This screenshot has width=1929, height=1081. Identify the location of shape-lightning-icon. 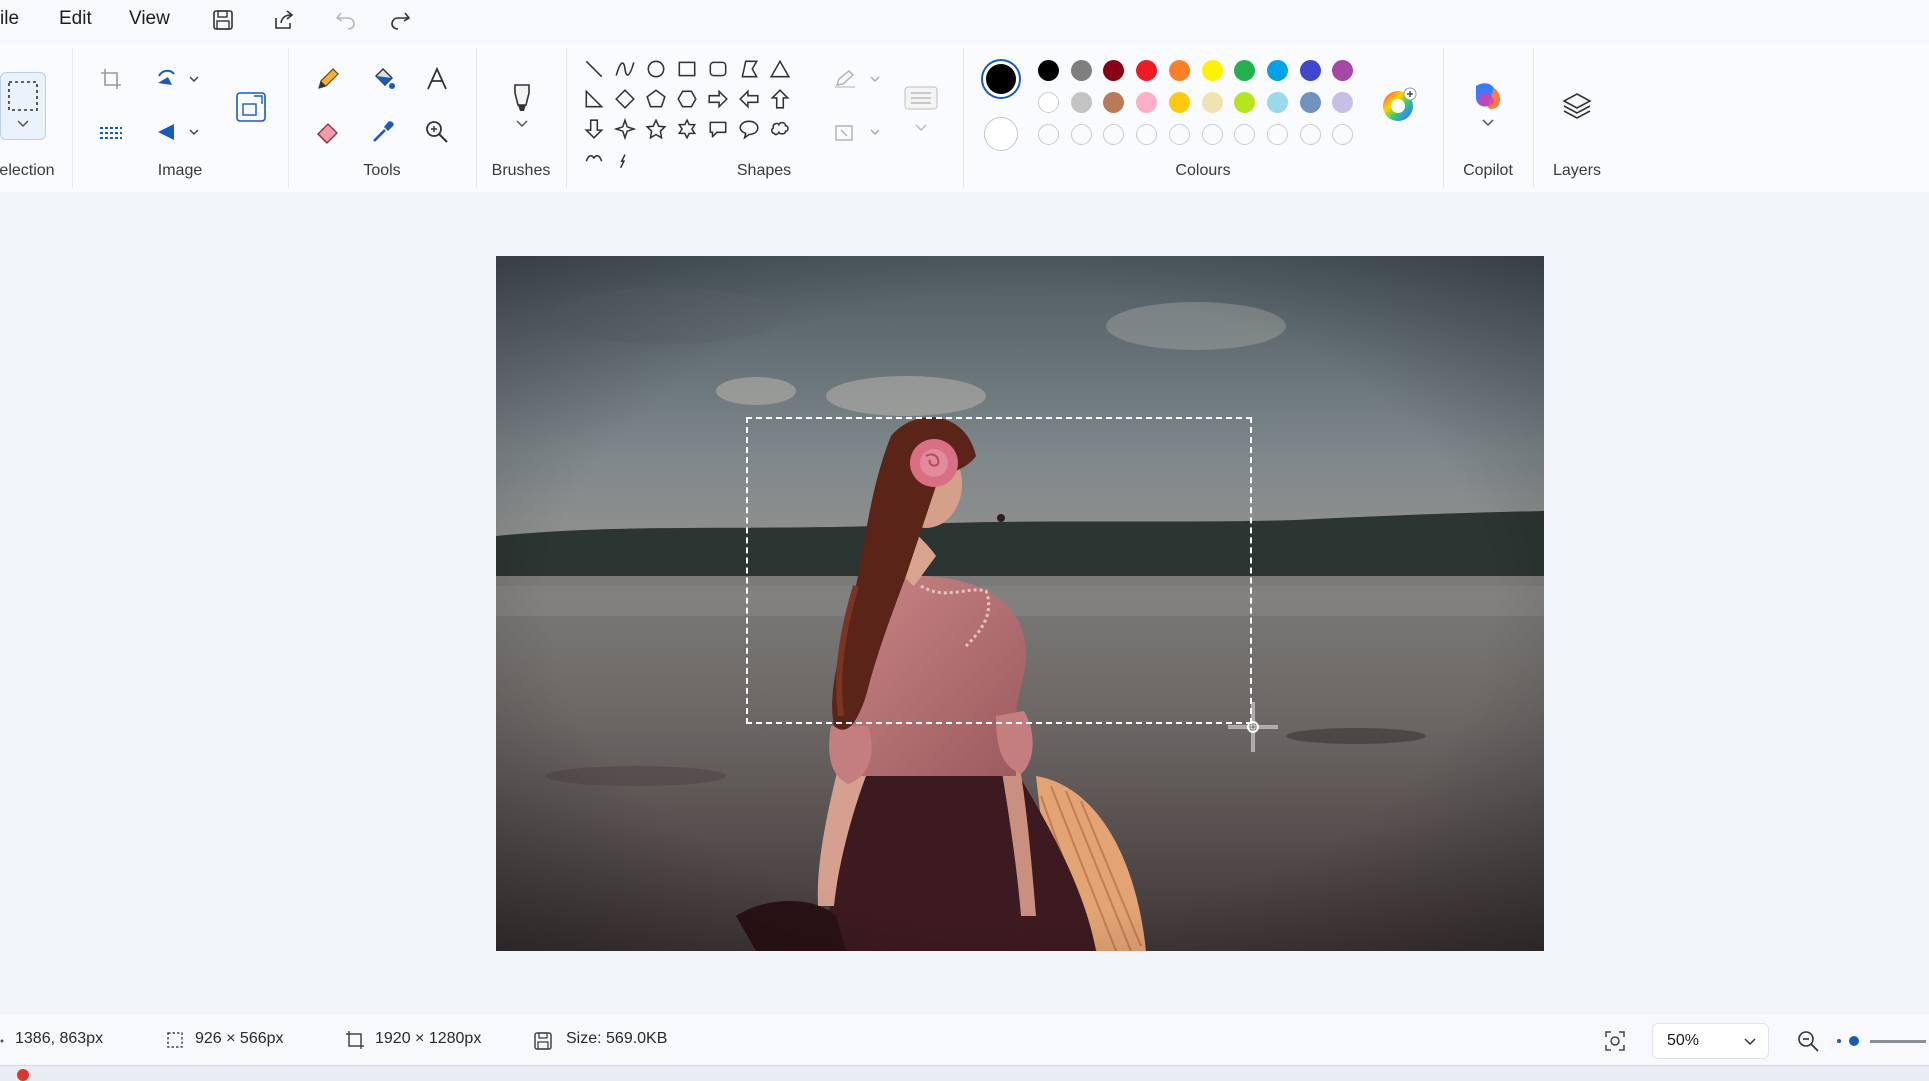
(626, 160).